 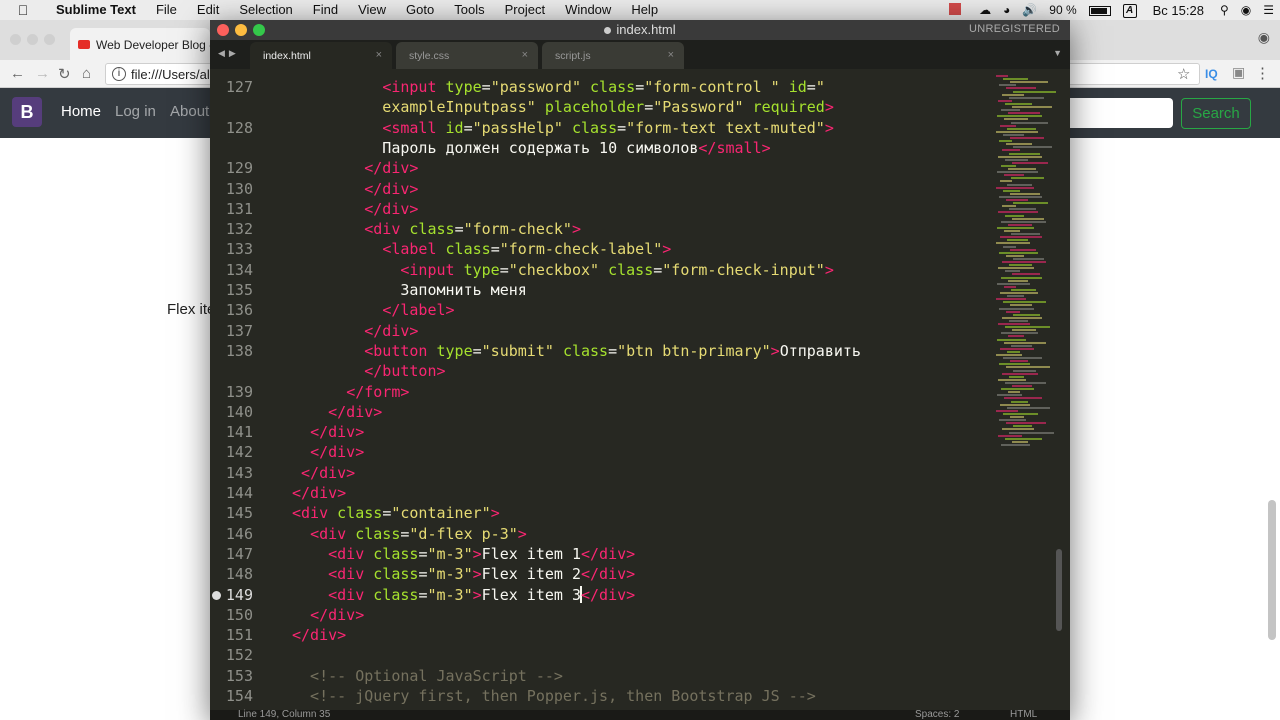 What do you see at coordinates (1057, 53) in the screenshot?
I see `tab-list-icon: ▼` at bounding box center [1057, 53].